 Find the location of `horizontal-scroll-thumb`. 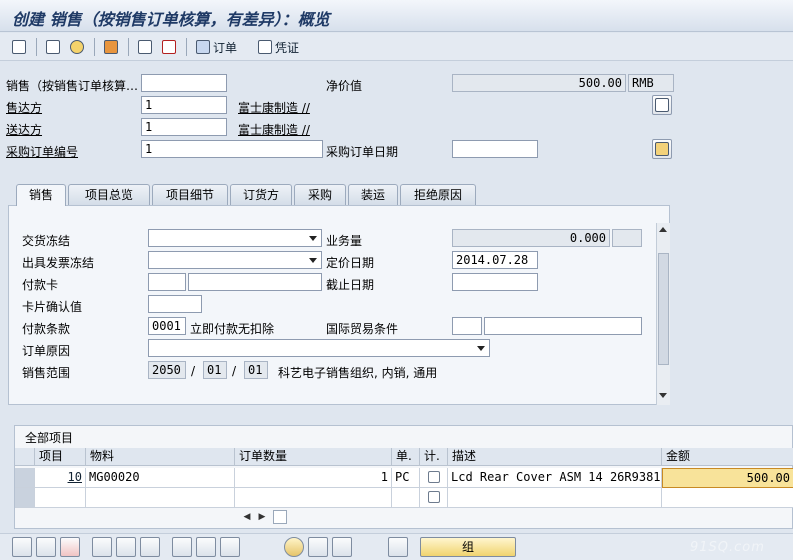

horizontal-scroll-thumb is located at coordinates (280, 517).